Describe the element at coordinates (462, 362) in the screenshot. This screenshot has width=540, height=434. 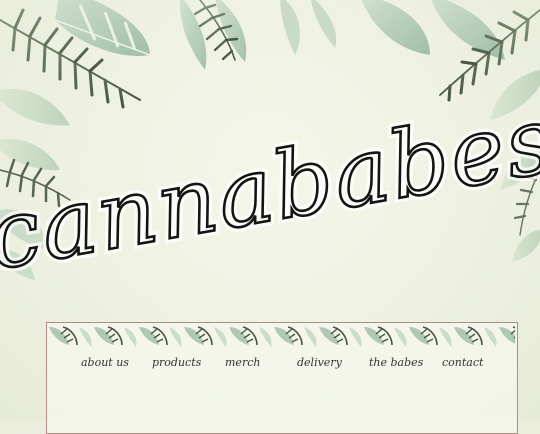
I see `nav-link-contact: contact` at that location.